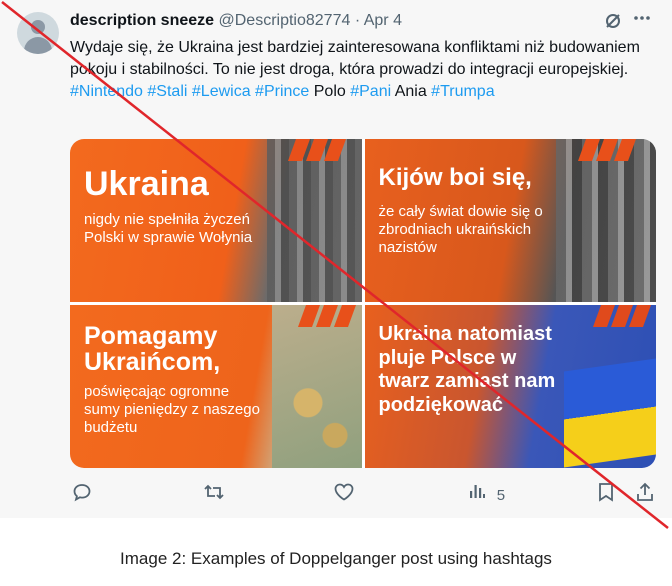 This screenshot has height=586, width=672. What do you see at coordinates (370, 91) in the screenshot?
I see `hashtag-link: #Pani` at bounding box center [370, 91].